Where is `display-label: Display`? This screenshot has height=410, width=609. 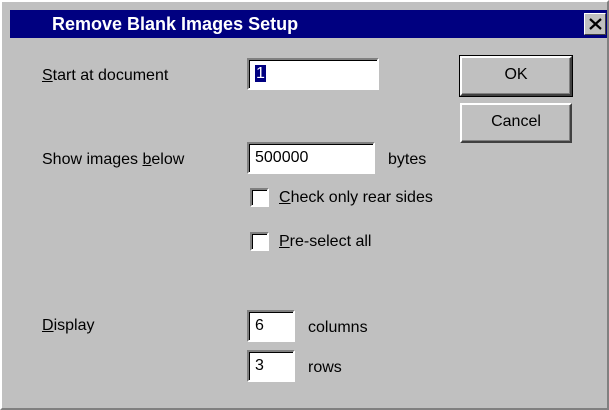 display-label: Display is located at coordinates (68, 325).